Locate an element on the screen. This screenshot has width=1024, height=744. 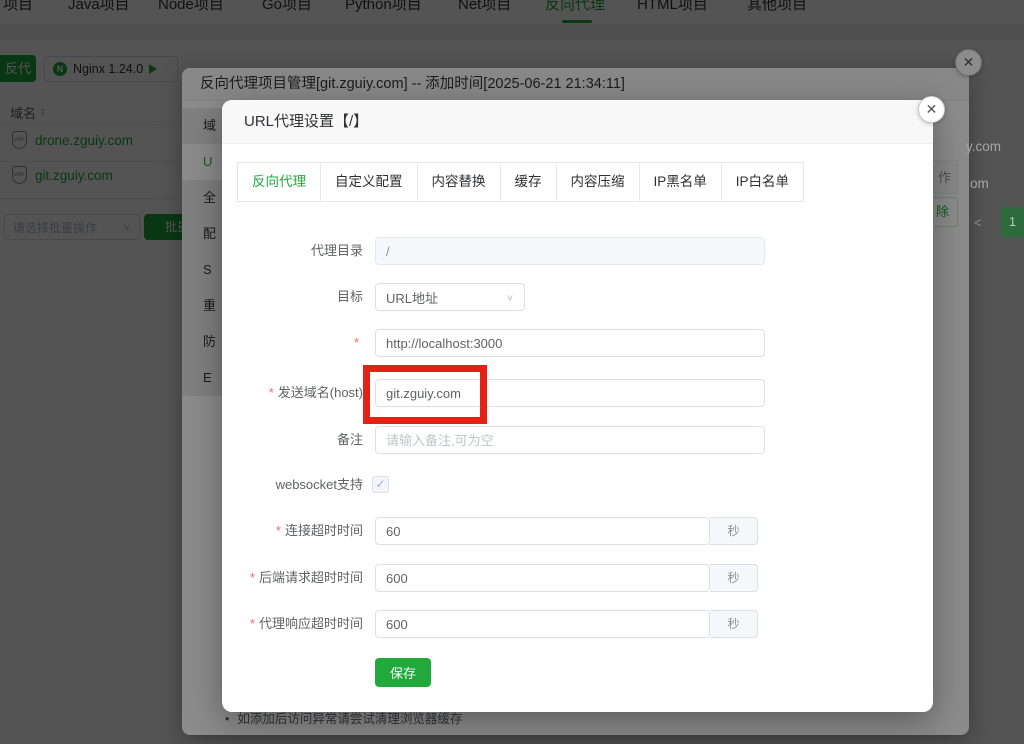
proxy-dir-input is located at coordinates (570, 251).